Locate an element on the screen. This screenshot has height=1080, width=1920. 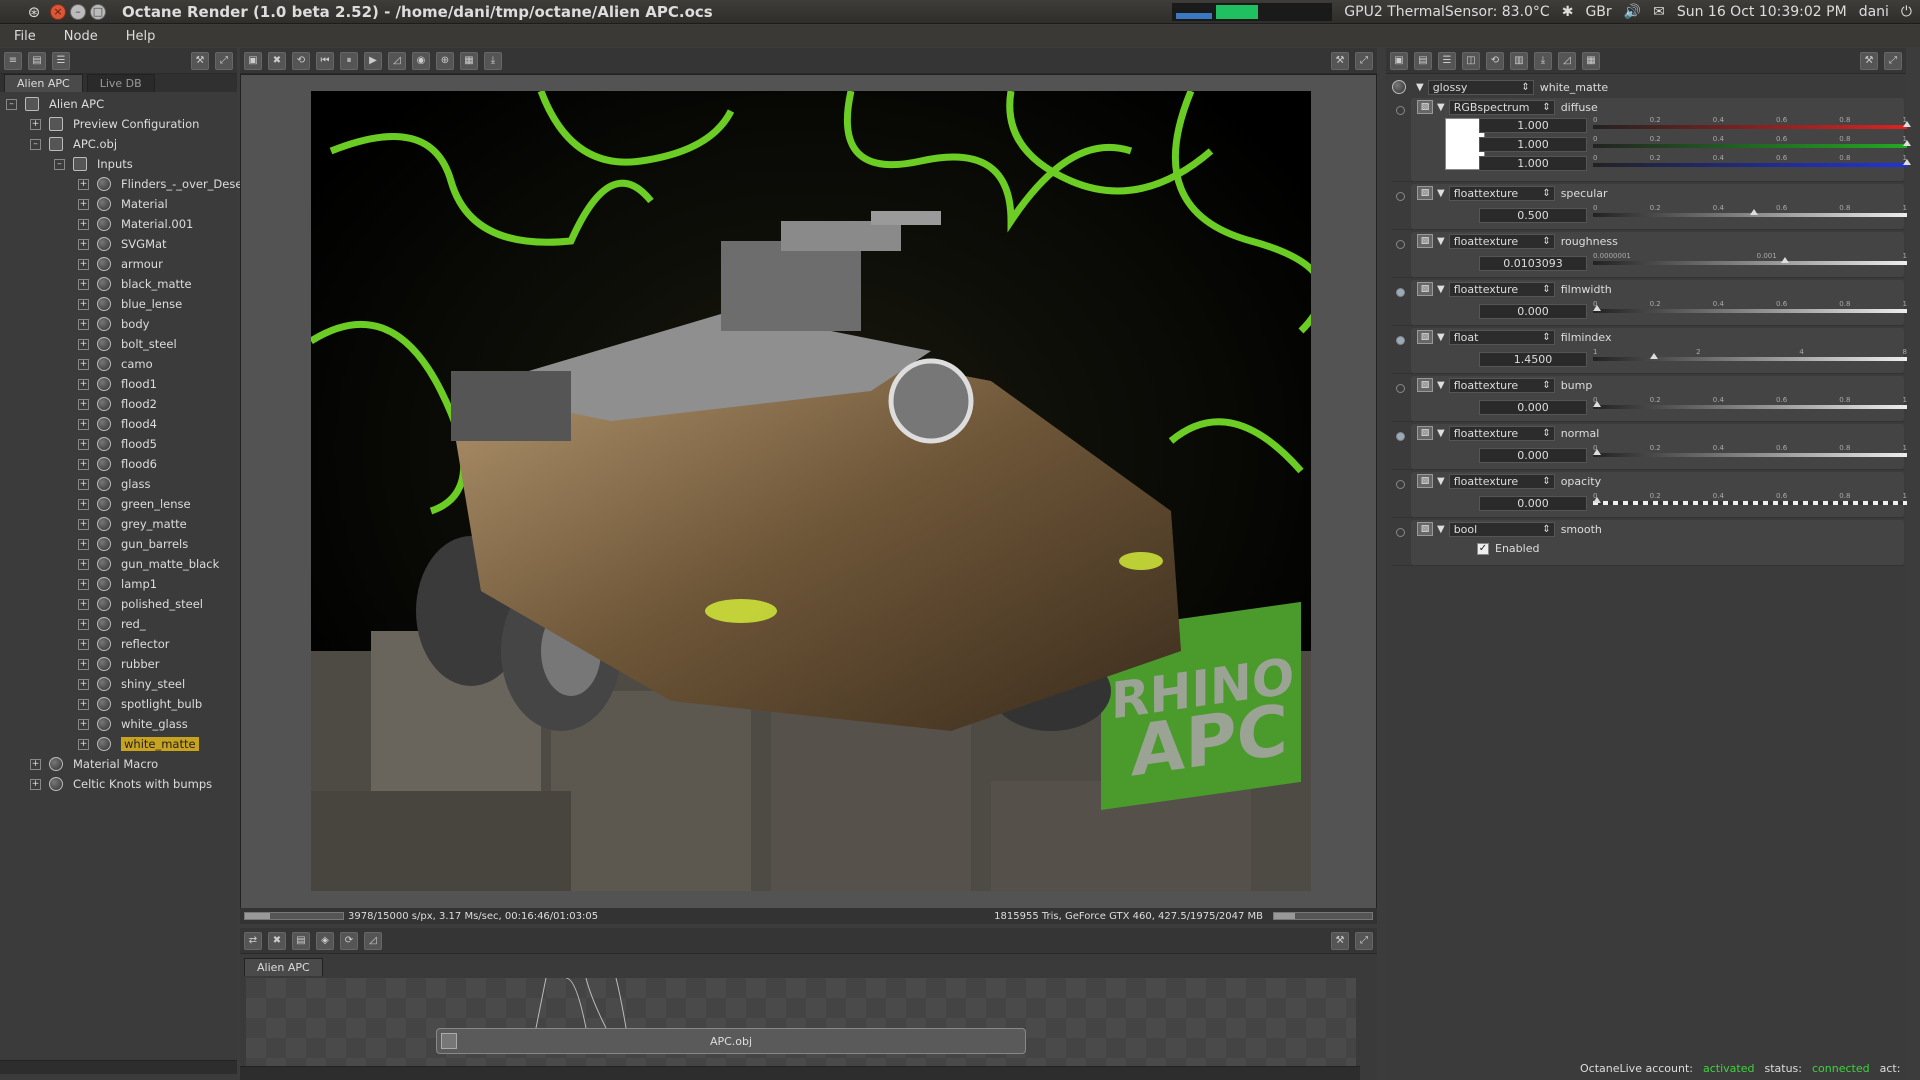
inspector-tool-9-icon: ▦ is located at coordinates (1591, 60).